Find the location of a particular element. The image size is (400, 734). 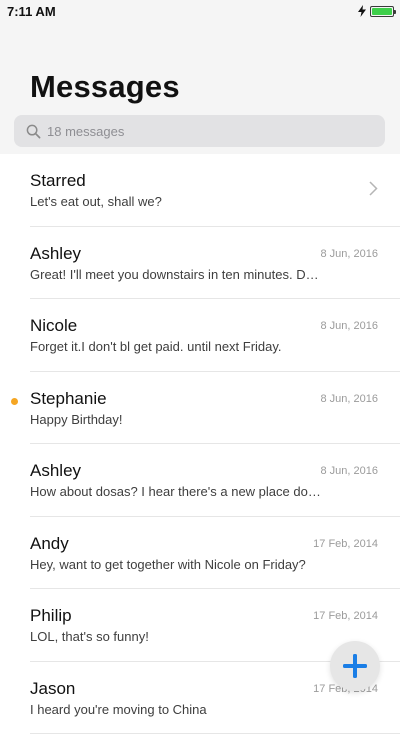

battery-level is located at coordinates (382, 11).